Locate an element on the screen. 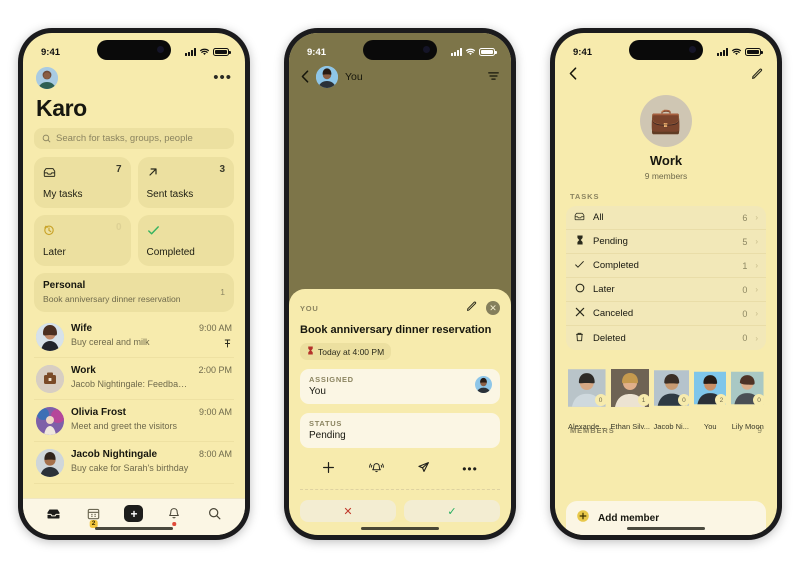 This screenshot has height=566, width=800. list-item-time: 8:00 AM is located at coordinates (215, 454).